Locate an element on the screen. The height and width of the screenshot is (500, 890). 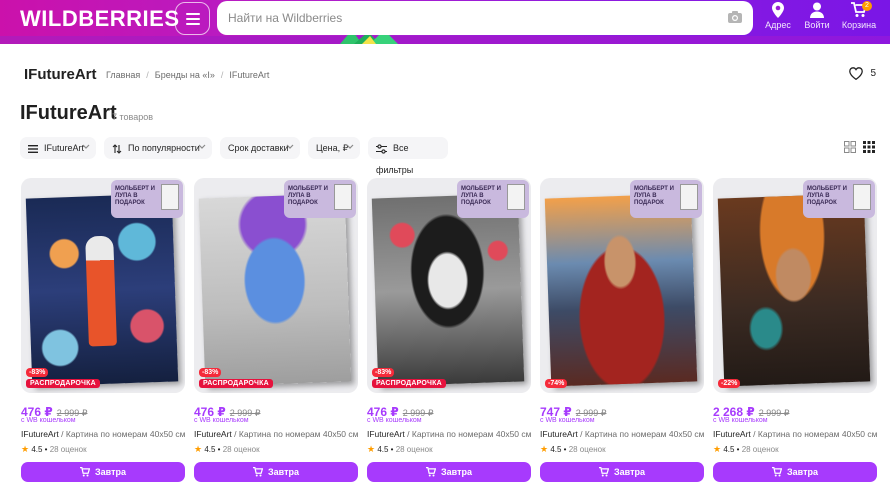
filter-settings-icon is located at coordinates (381, 148).